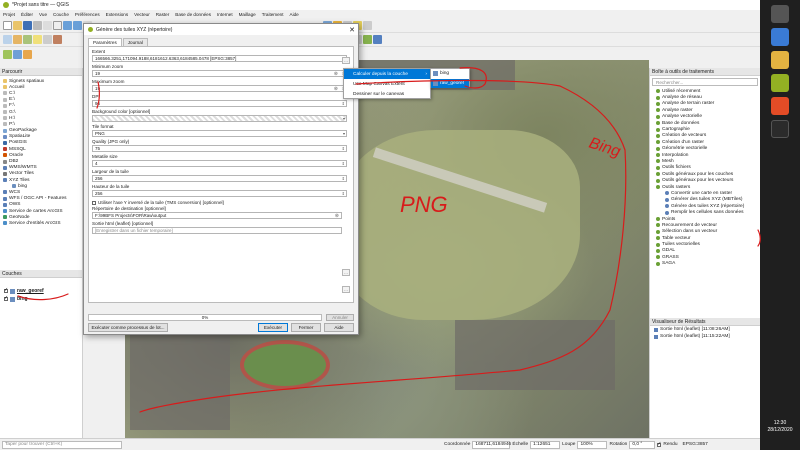 The image size is (800, 450). Describe the element at coordinates (219, 118) in the screenshot. I see `background-color-picker: ▾` at that location.